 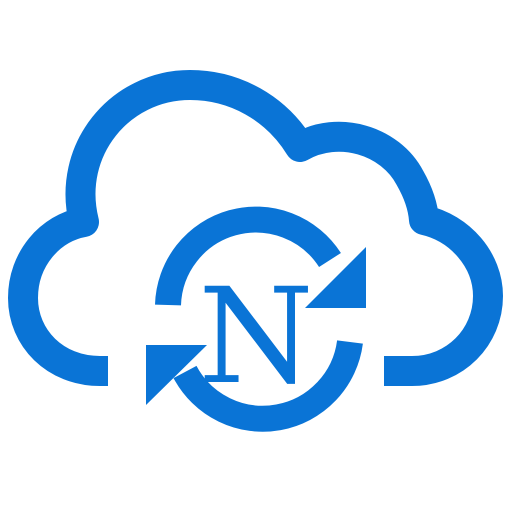 What do you see at coordinates (256, 337) in the screenshot?
I see `logo-letter: N` at bounding box center [256, 337].